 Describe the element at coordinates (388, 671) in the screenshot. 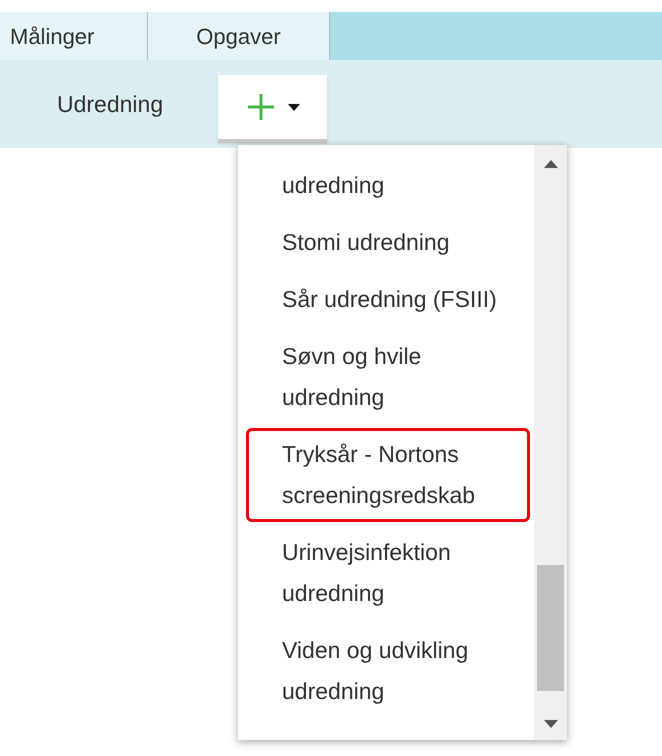

I see `menu-item: Viden og udvikling udredning` at that location.